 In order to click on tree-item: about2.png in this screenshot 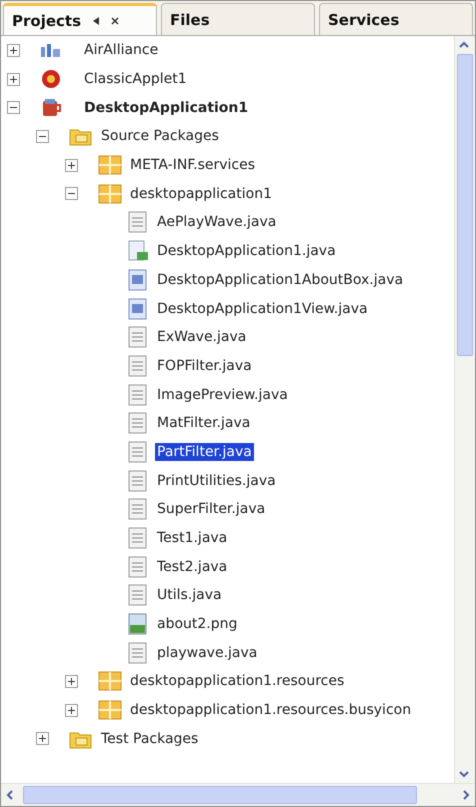, I will do `click(197, 624)`.